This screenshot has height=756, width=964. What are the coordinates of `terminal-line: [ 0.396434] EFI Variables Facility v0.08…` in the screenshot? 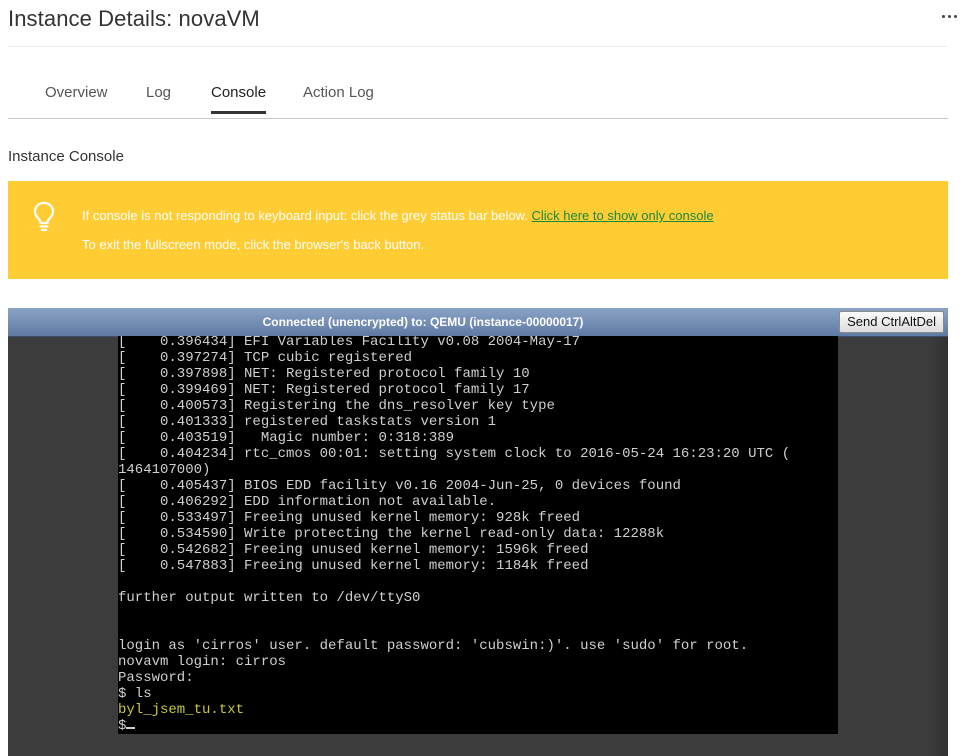 It's located at (349, 343).